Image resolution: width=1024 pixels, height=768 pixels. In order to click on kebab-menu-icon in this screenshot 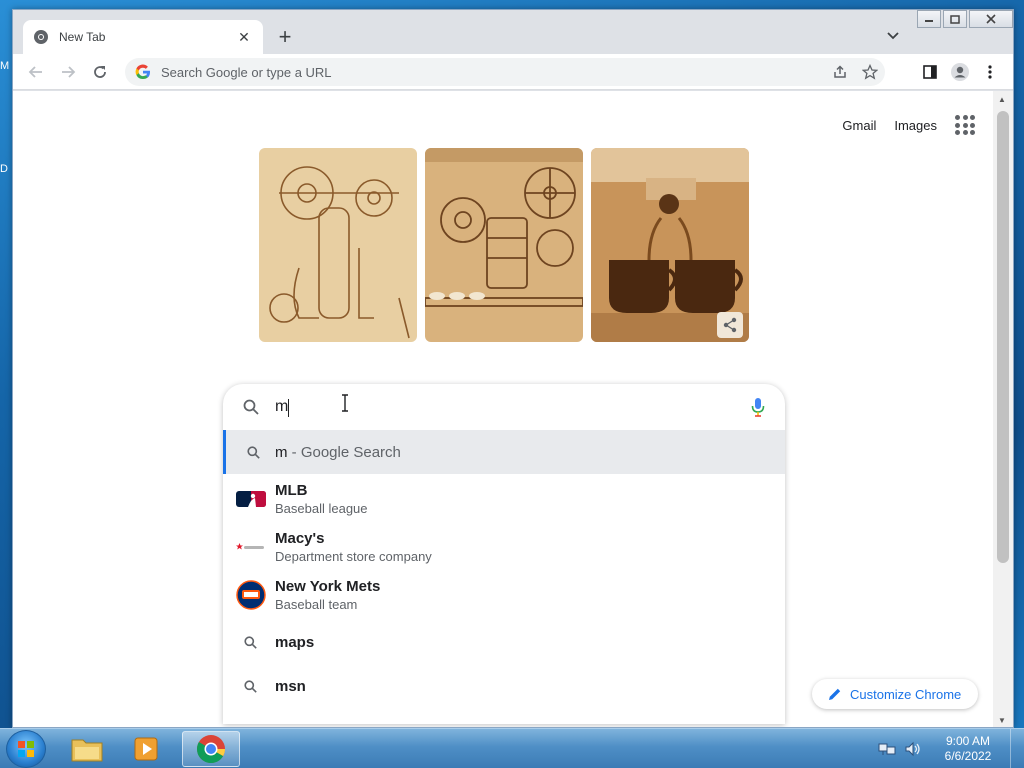, I will do `click(990, 72)`.